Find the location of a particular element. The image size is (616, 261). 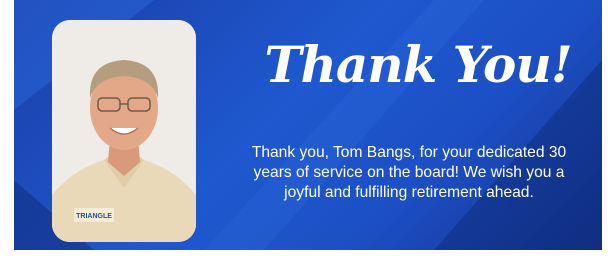

thank-you-headline: Thank You! is located at coordinates (418, 64).